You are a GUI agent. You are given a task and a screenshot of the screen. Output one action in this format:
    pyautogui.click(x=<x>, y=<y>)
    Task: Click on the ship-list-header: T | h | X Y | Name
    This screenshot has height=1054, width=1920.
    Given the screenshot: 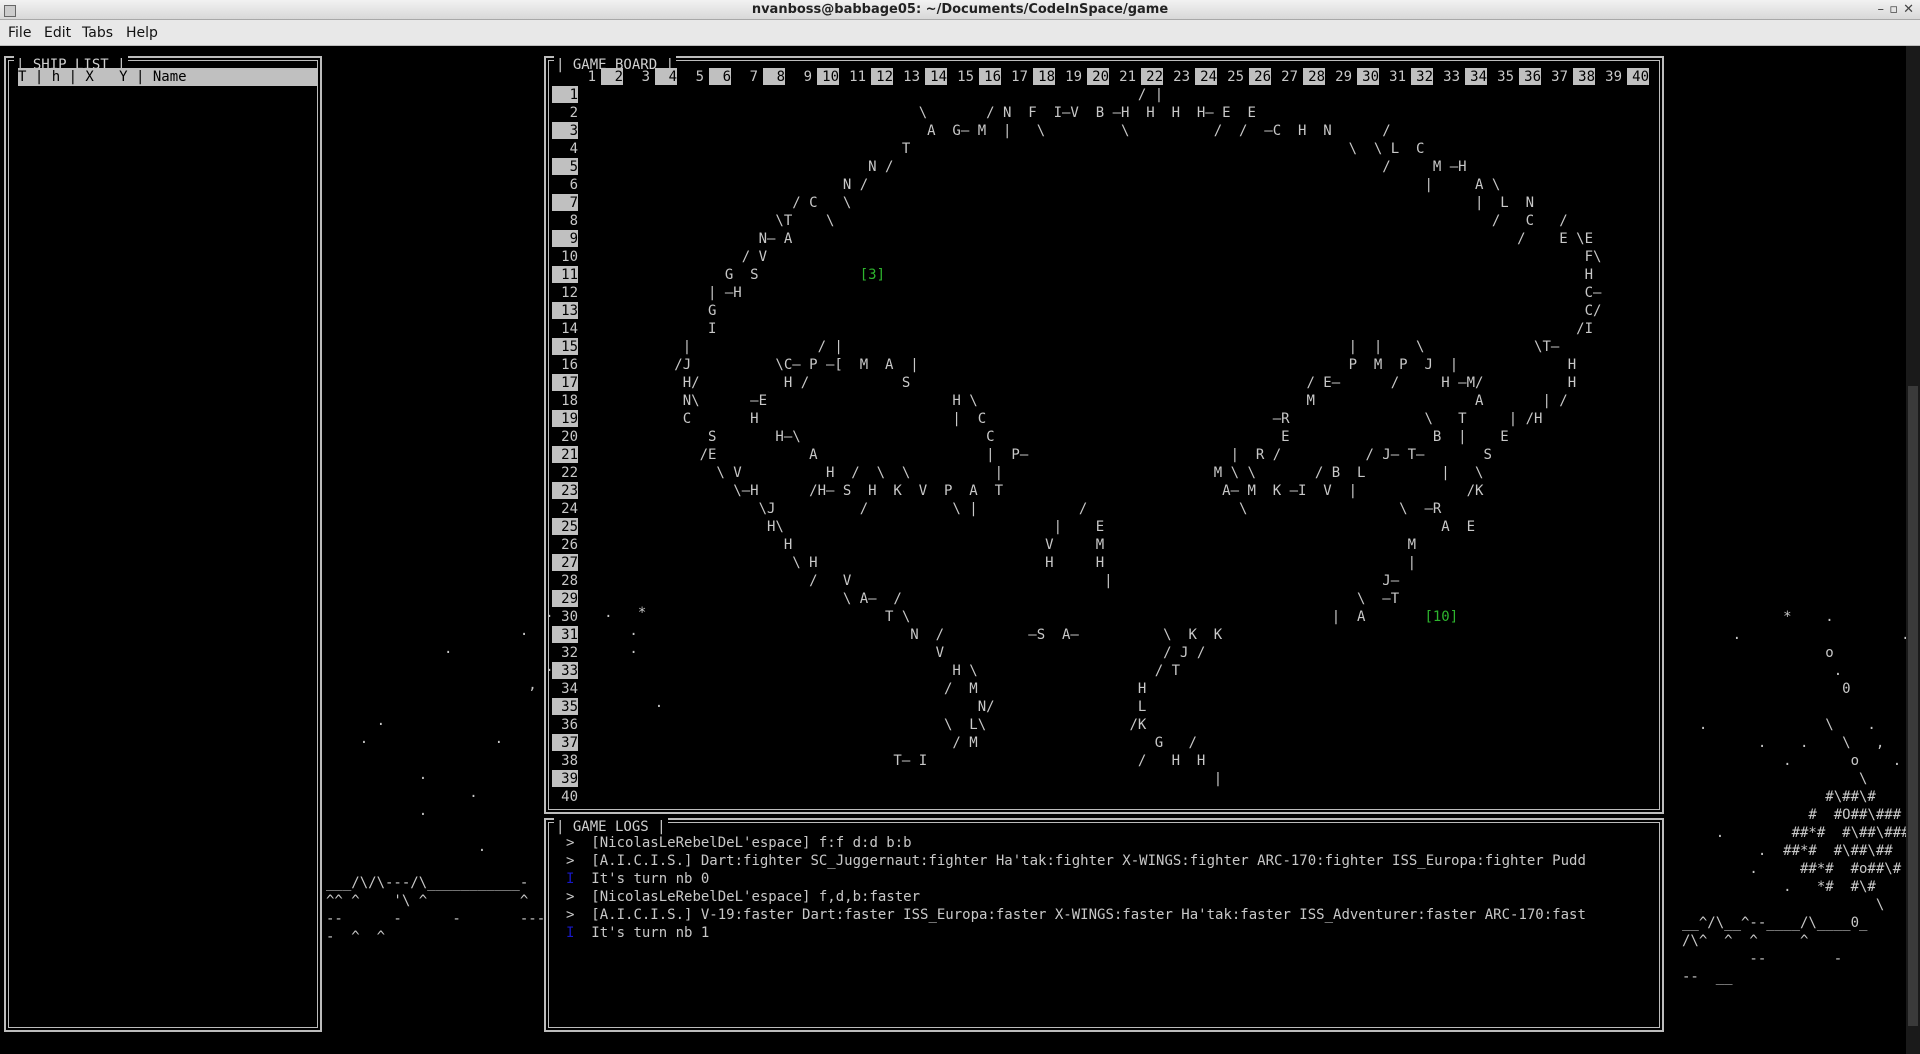 What is the action you would take?
    pyautogui.click(x=168, y=77)
    